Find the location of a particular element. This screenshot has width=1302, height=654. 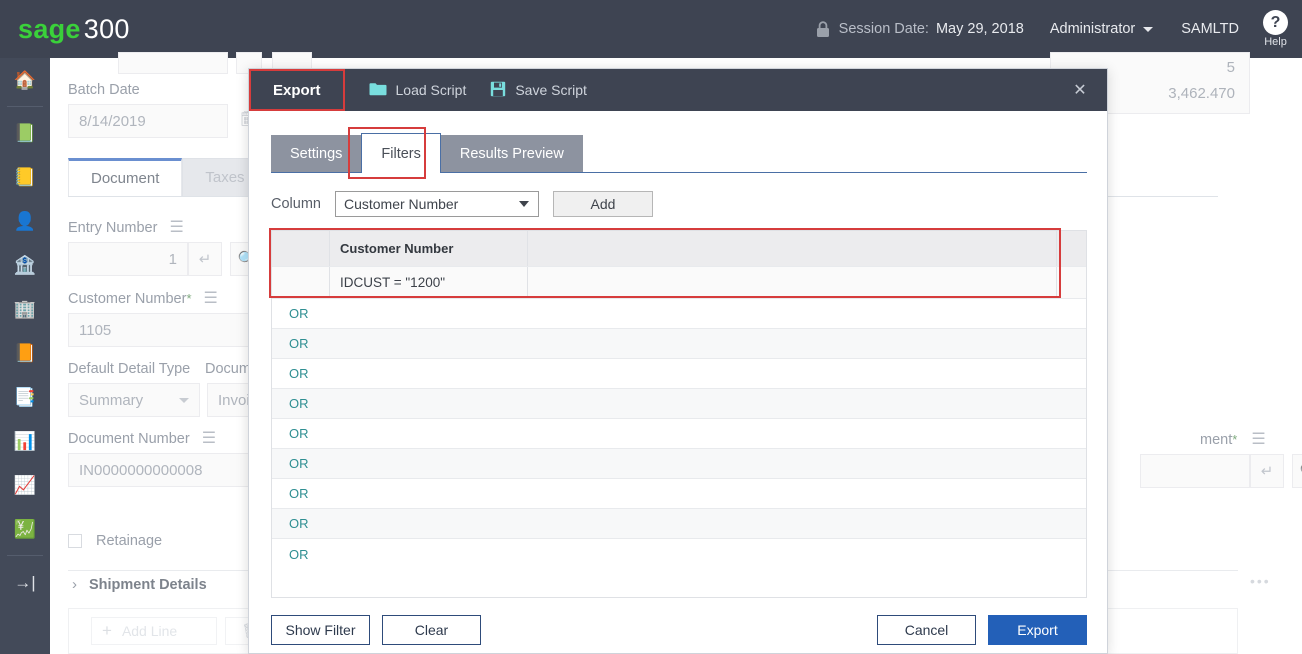

sidebar-item-purchase-orders: 📈 is located at coordinates (25, 485).